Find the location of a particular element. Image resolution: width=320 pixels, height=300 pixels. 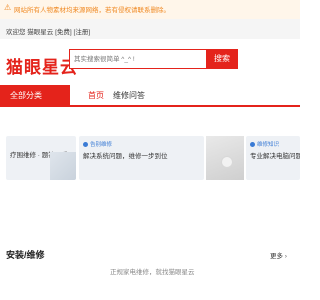

section-title: 安装/维修 is located at coordinates (25, 255).